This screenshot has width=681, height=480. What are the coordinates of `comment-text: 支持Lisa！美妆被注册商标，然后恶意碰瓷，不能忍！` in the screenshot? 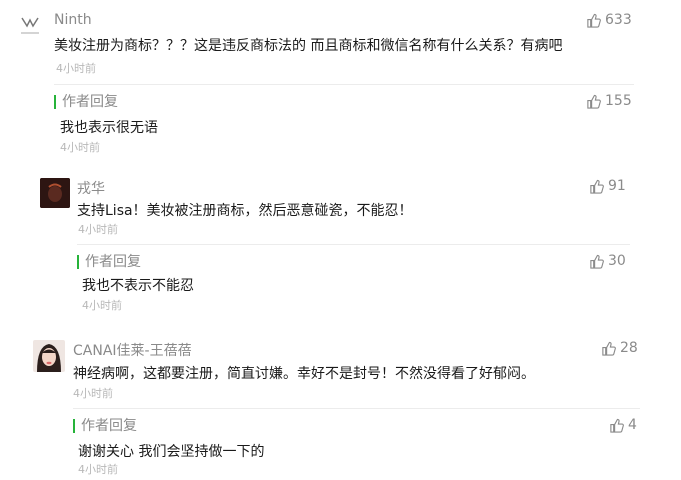 It's located at (245, 211).